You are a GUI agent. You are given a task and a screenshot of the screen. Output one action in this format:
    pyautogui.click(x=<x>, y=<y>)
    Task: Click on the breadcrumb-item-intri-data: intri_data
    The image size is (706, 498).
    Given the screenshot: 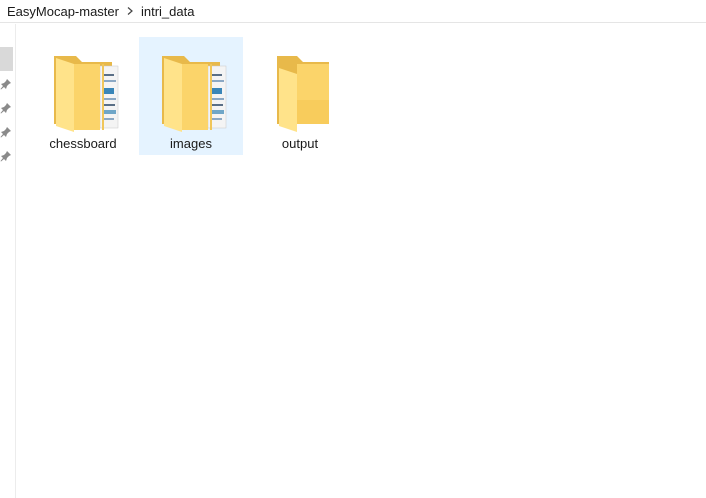 What is the action you would take?
    pyautogui.click(x=167, y=11)
    